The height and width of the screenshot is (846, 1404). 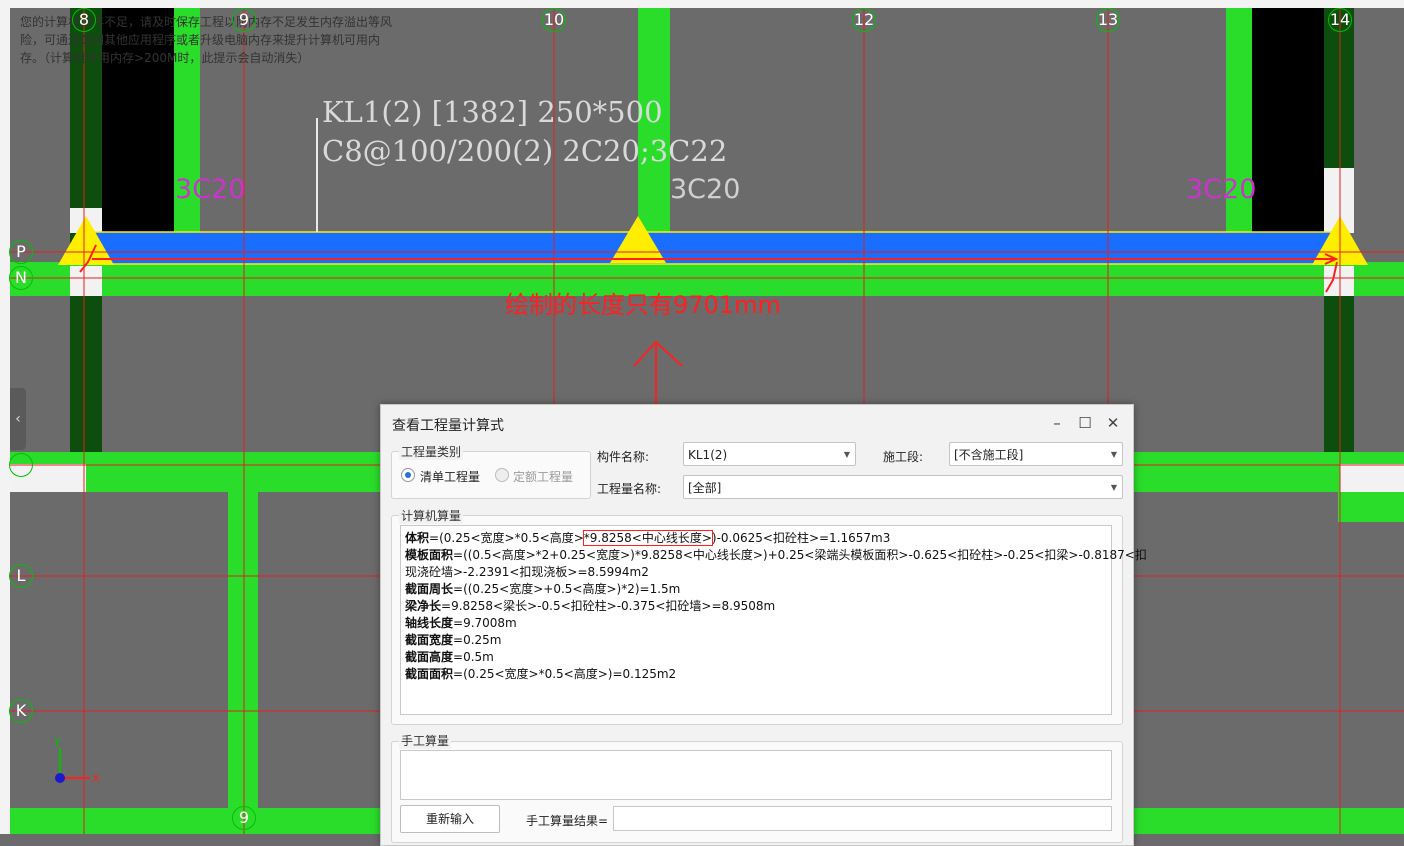 I want to click on axis-label-left, so click(x=21, y=465).